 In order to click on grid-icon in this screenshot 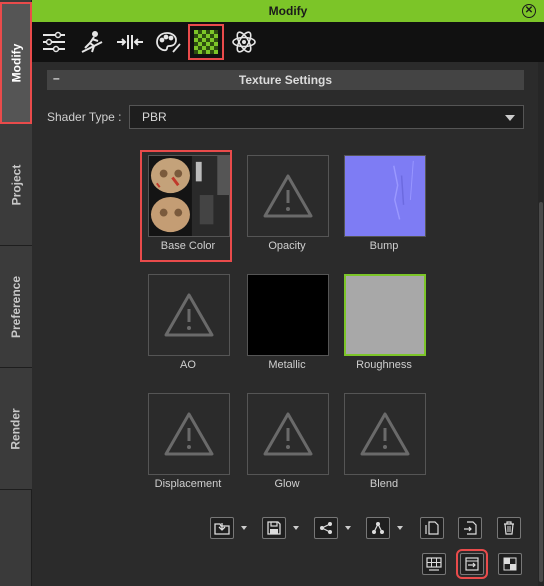, I will do `click(434, 564)`.